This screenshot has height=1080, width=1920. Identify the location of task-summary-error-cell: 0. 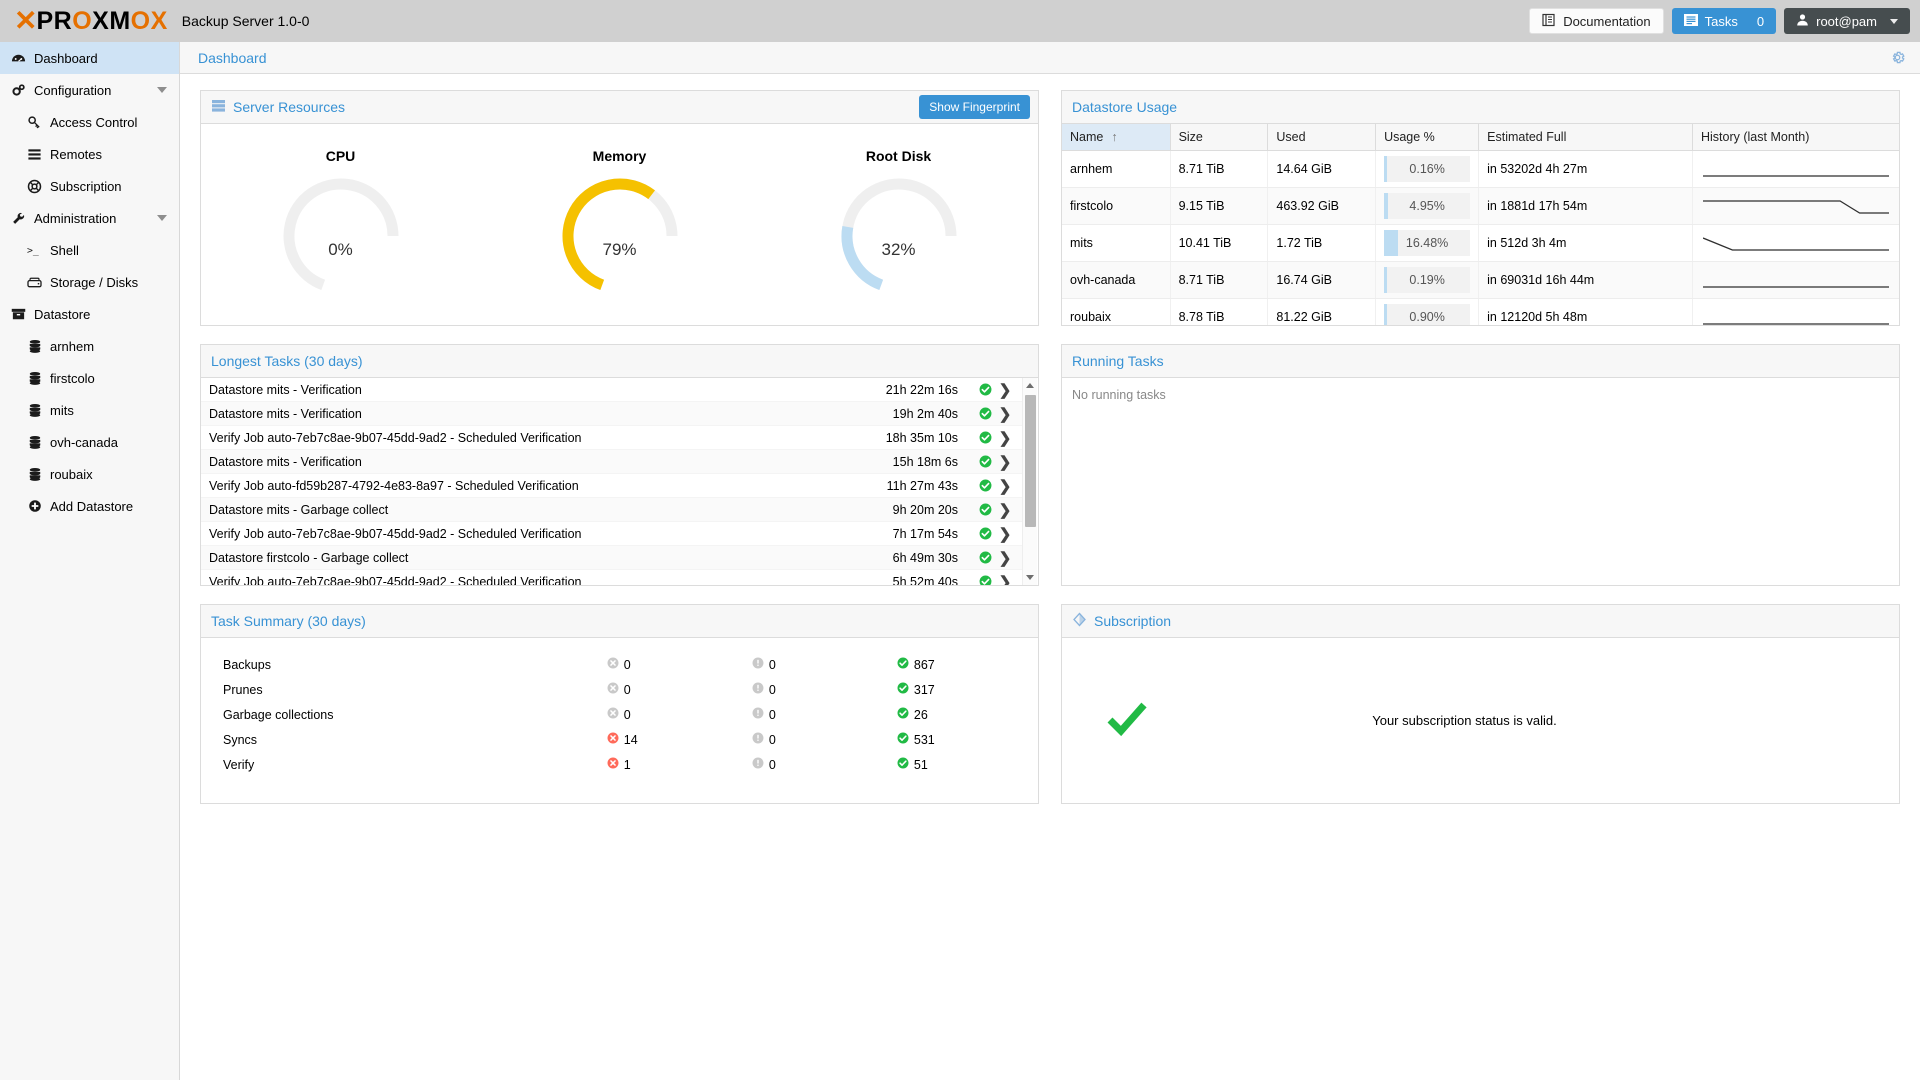
(675, 714).